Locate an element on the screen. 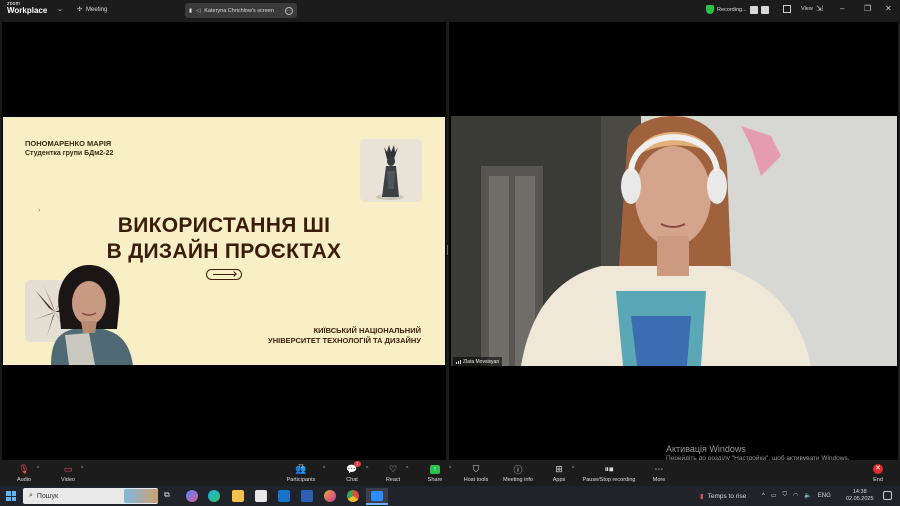  host-tools-button: ⛉ Host tools is located at coordinates (476, 473).